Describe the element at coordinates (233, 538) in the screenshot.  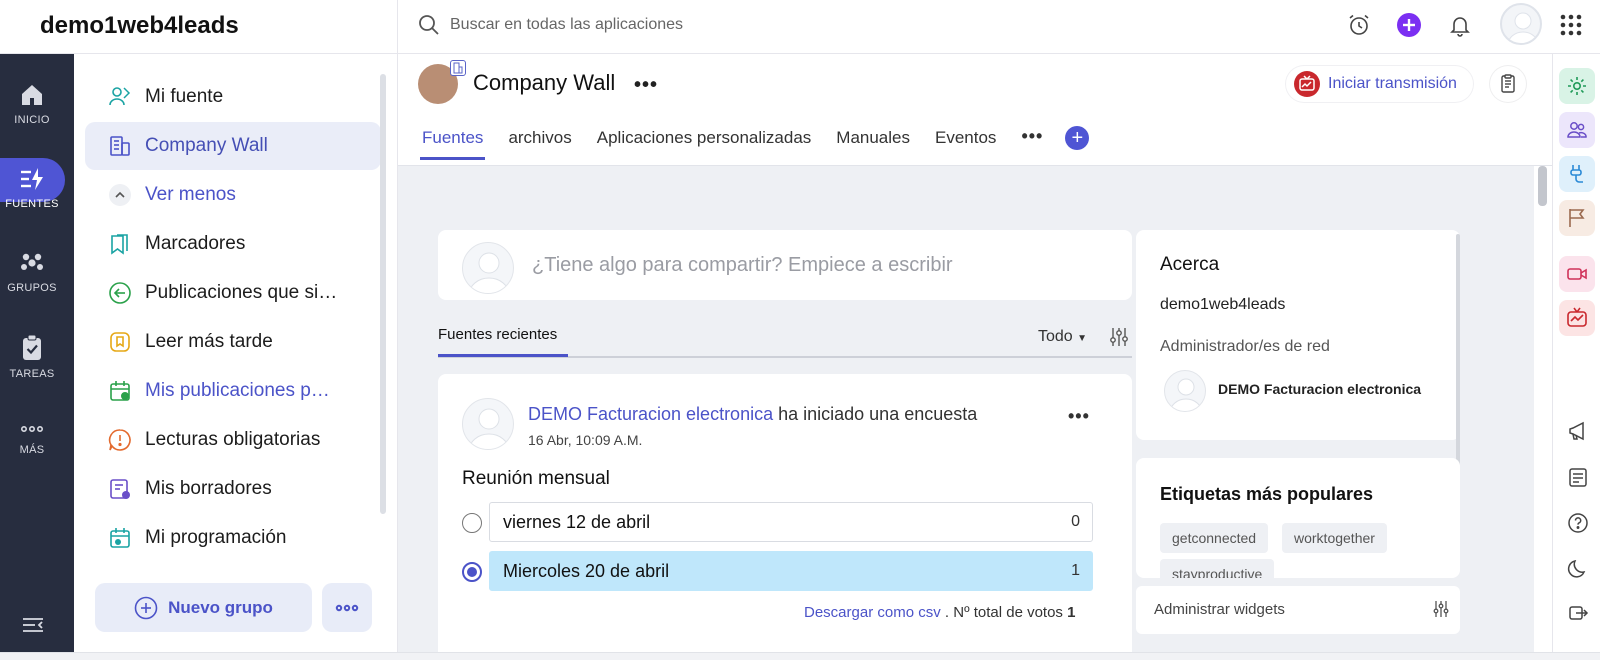
I see `nav-item-mi-programacion: Mi programación` at that location.